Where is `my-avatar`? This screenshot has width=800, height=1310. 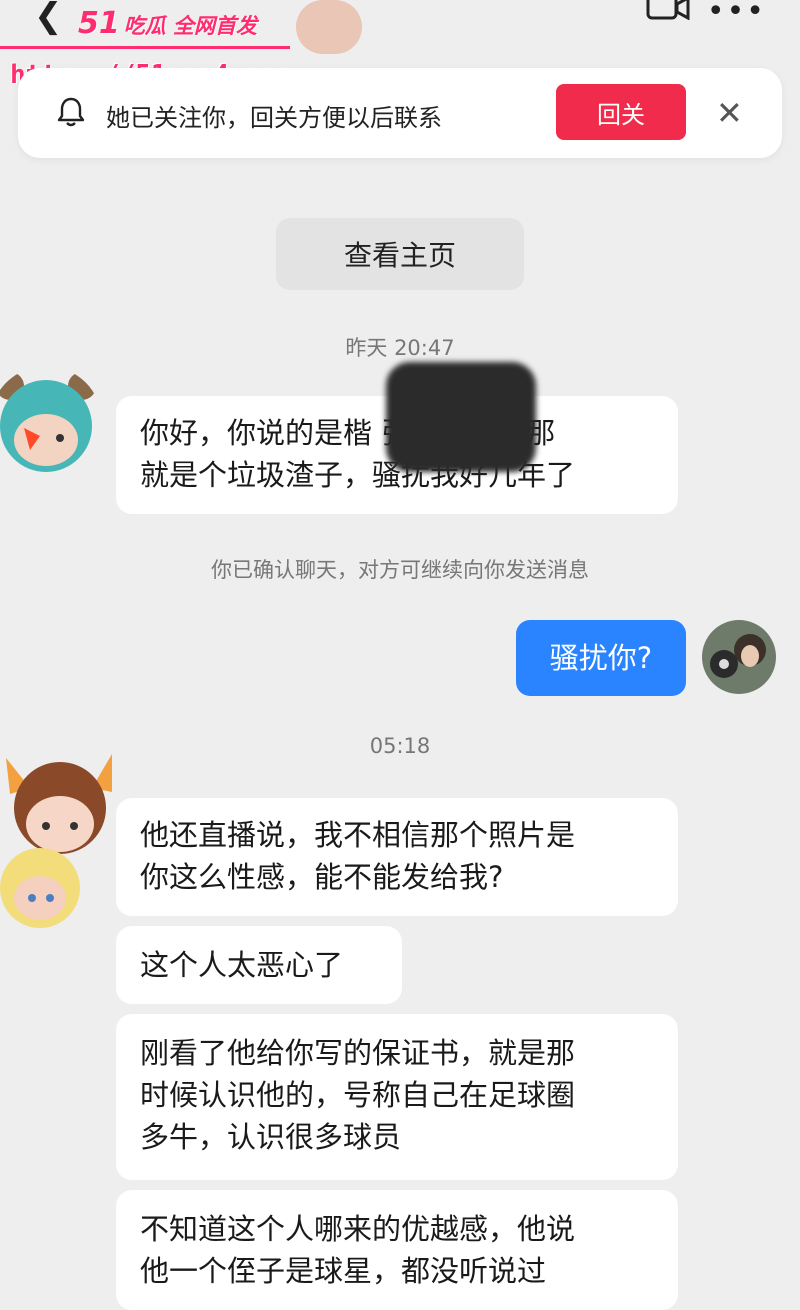
my-avatar is located at coordinates (739, 657).